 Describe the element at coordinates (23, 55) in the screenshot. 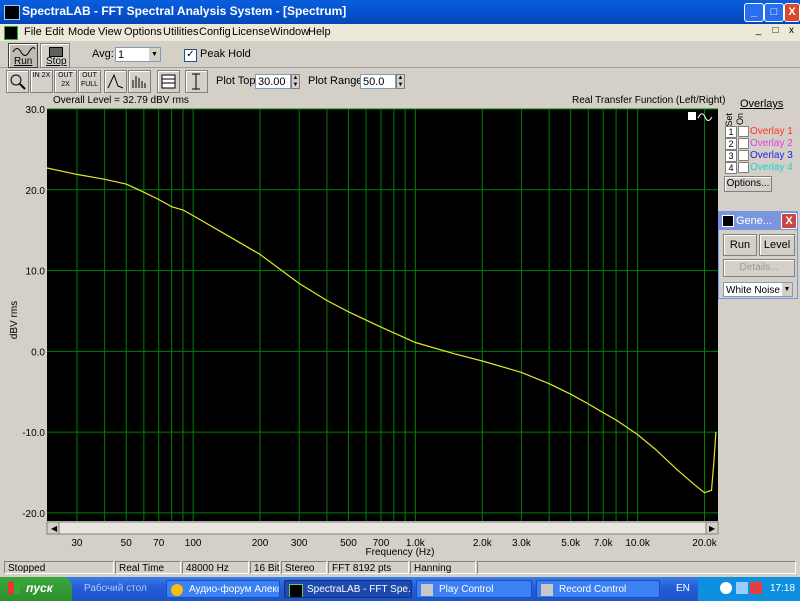

I see `run-button: Run` at that location.